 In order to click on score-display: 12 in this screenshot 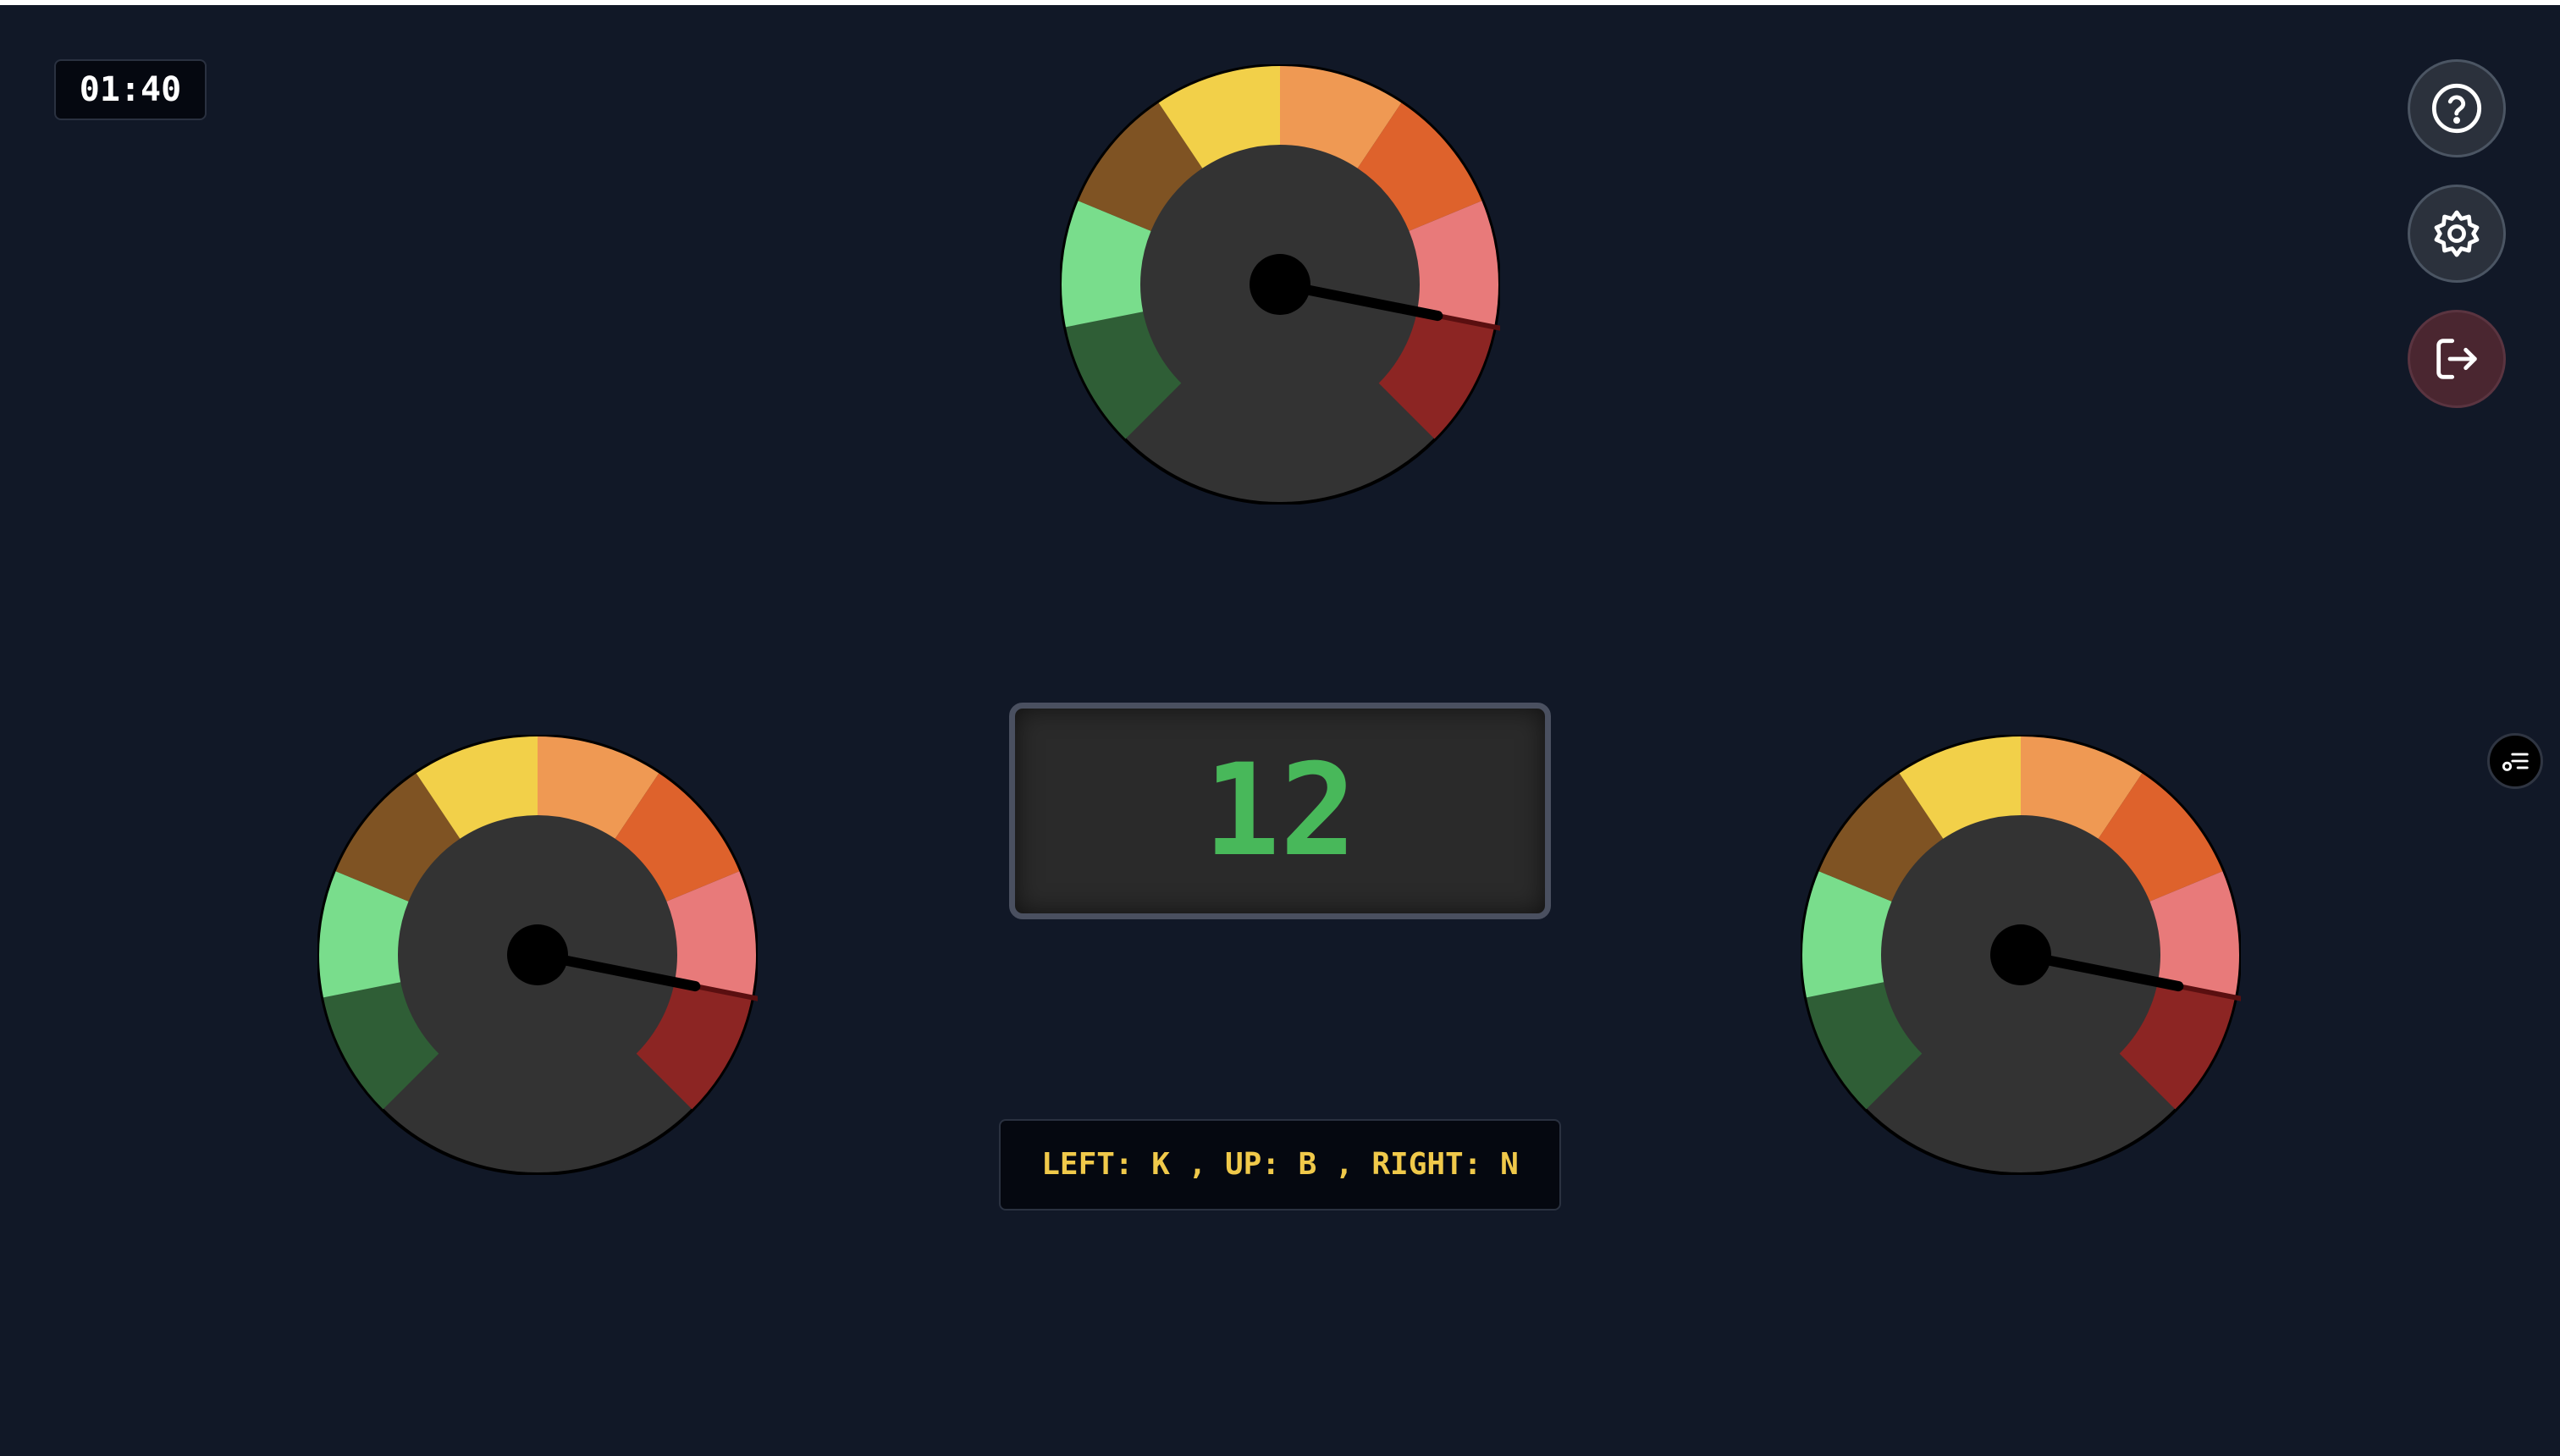, I will do `click(1280, 811)`.